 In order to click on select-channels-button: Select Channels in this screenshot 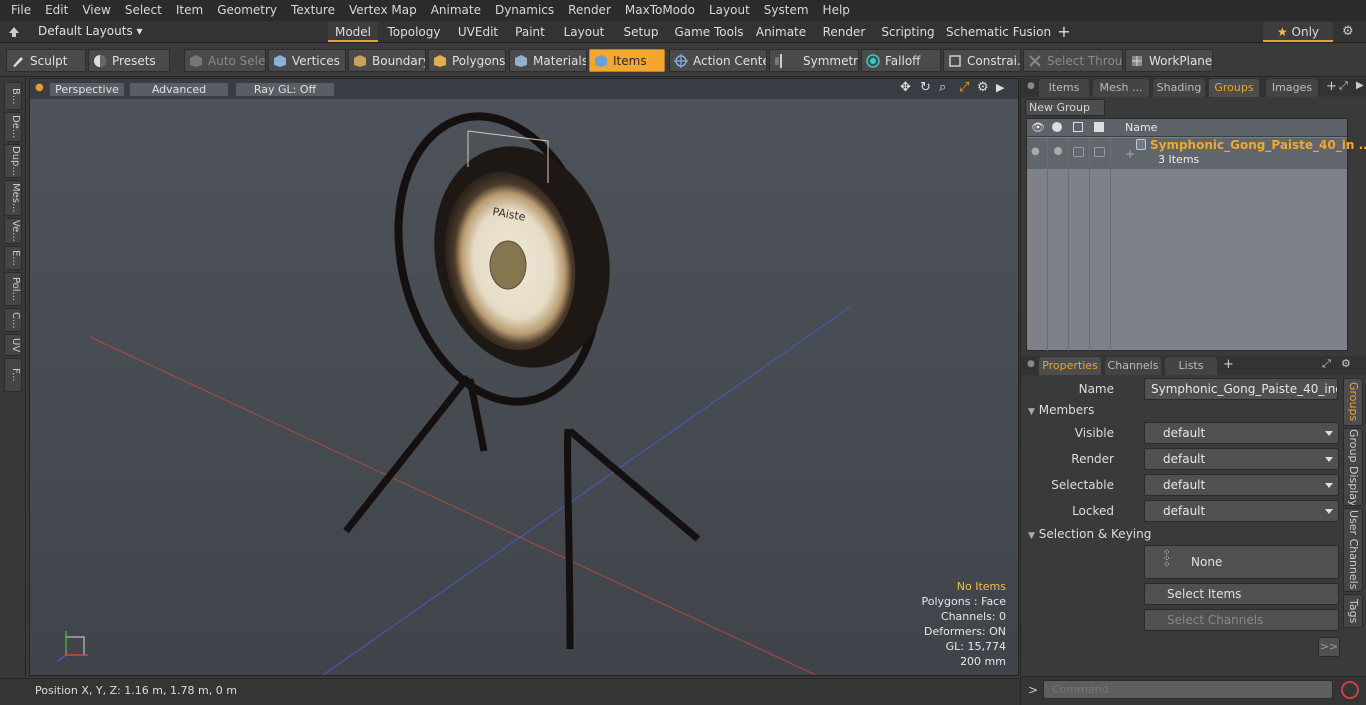, I will do `click(1241, 620)`.